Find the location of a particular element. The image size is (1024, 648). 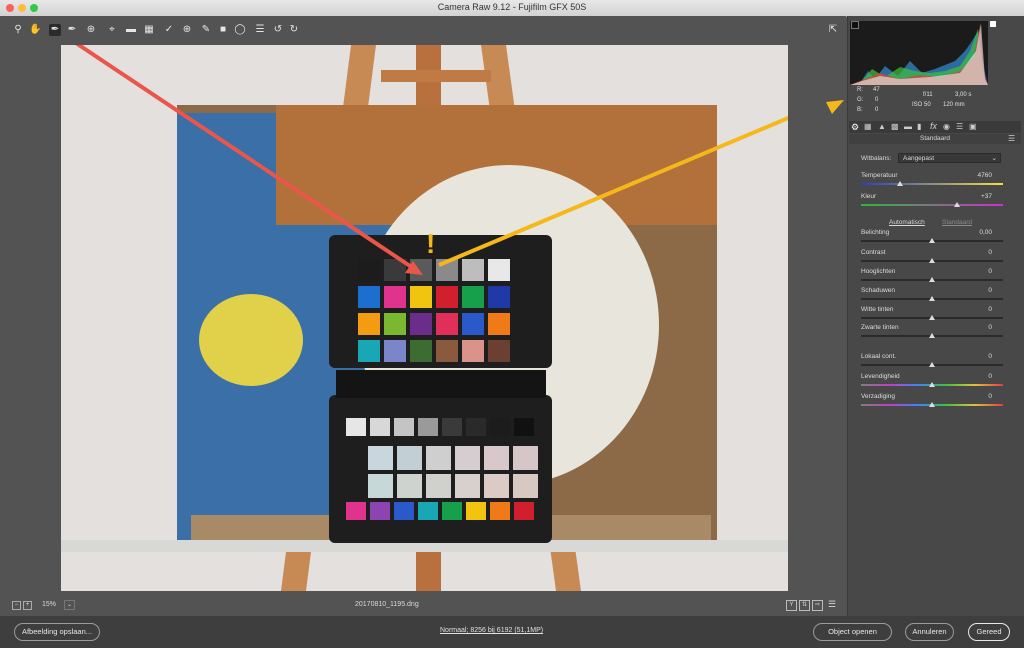

effects-tab-icon: fx is located at coordinates (933, 126).